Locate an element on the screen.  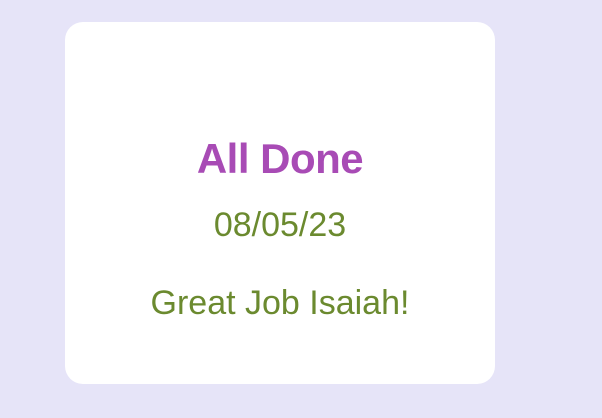
completion-title: All Done is located at coordinates (280, 158).